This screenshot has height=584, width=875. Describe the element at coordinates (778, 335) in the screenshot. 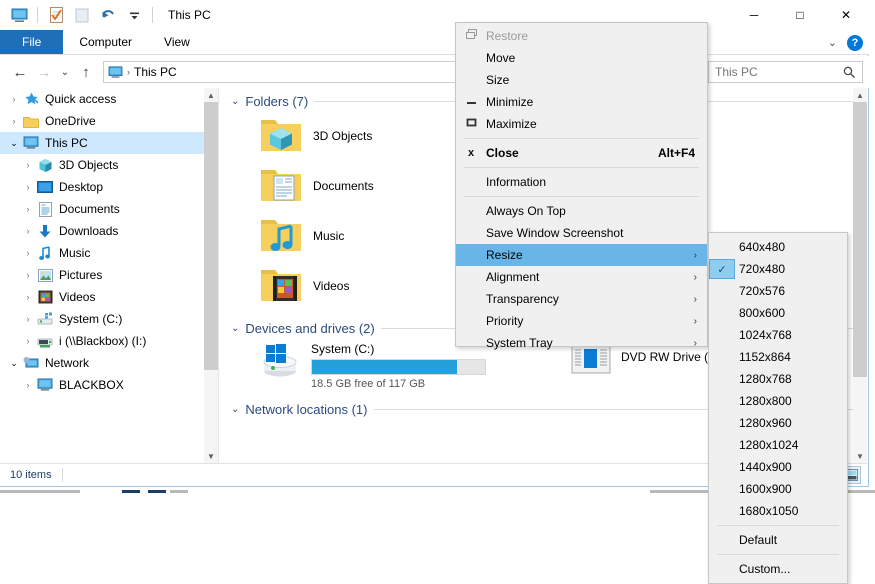

I see `resize-option-1024x768: 1024x768` at that location.